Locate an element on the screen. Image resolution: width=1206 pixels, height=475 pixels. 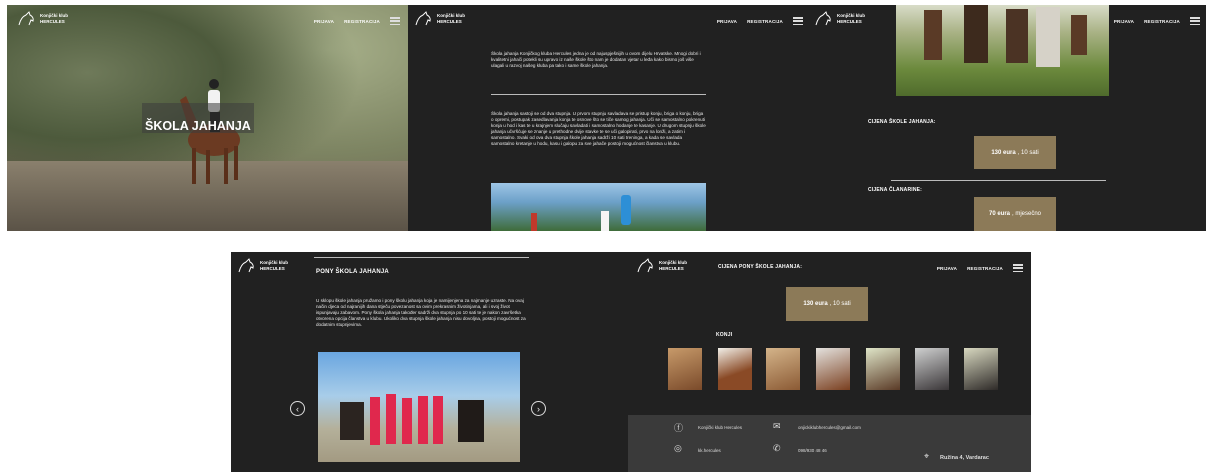
pony-price-box: 130 eura, 10 sati is located at coordinates (827, 304).